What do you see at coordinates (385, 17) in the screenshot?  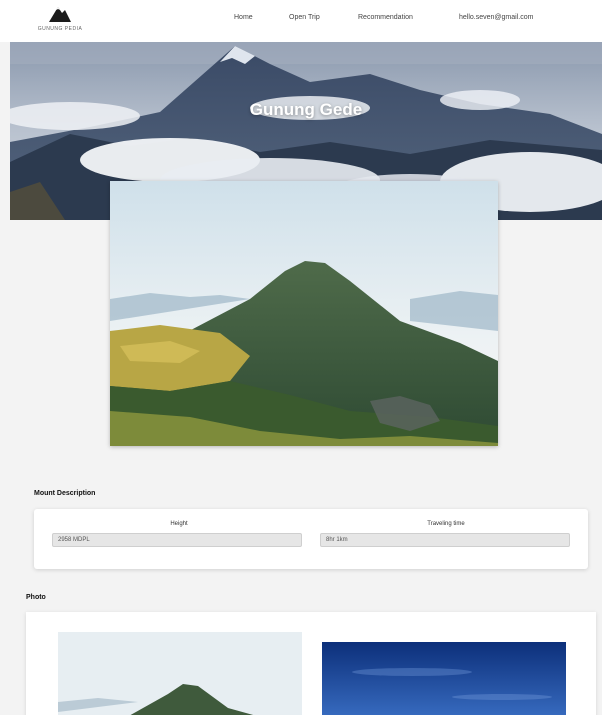 I see `nav-recommendation: Recommendation` at bounding box center [385, 17].